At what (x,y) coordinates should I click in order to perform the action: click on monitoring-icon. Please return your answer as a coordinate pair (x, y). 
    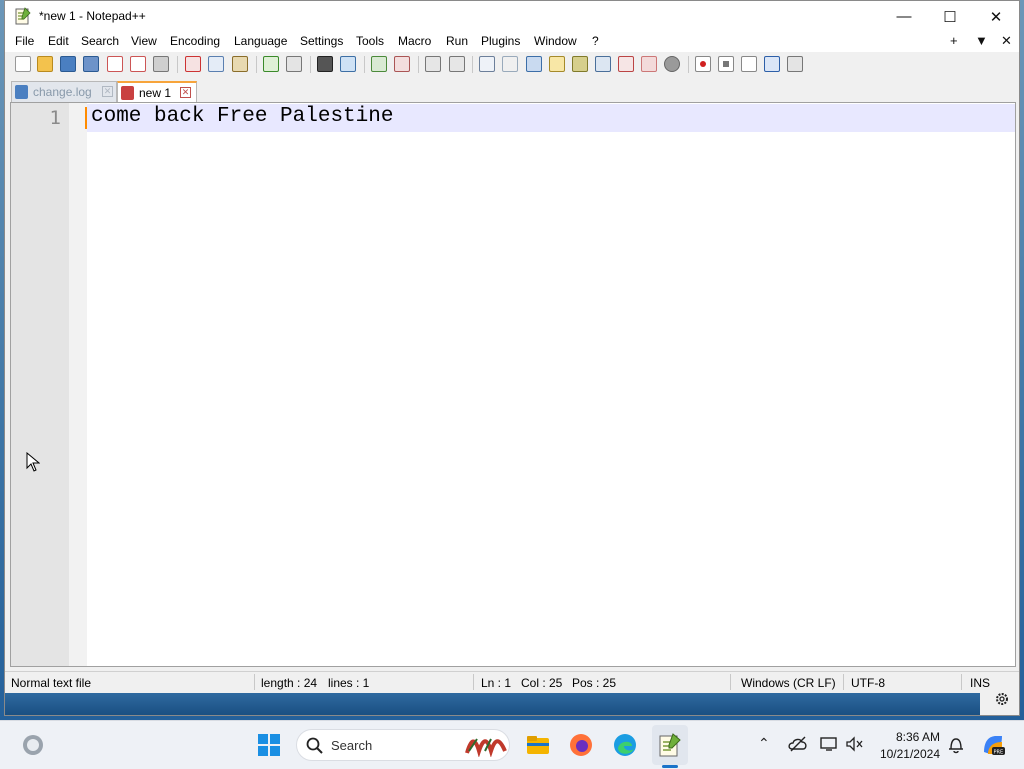
    Looking at the image, I should click on (672, 64).